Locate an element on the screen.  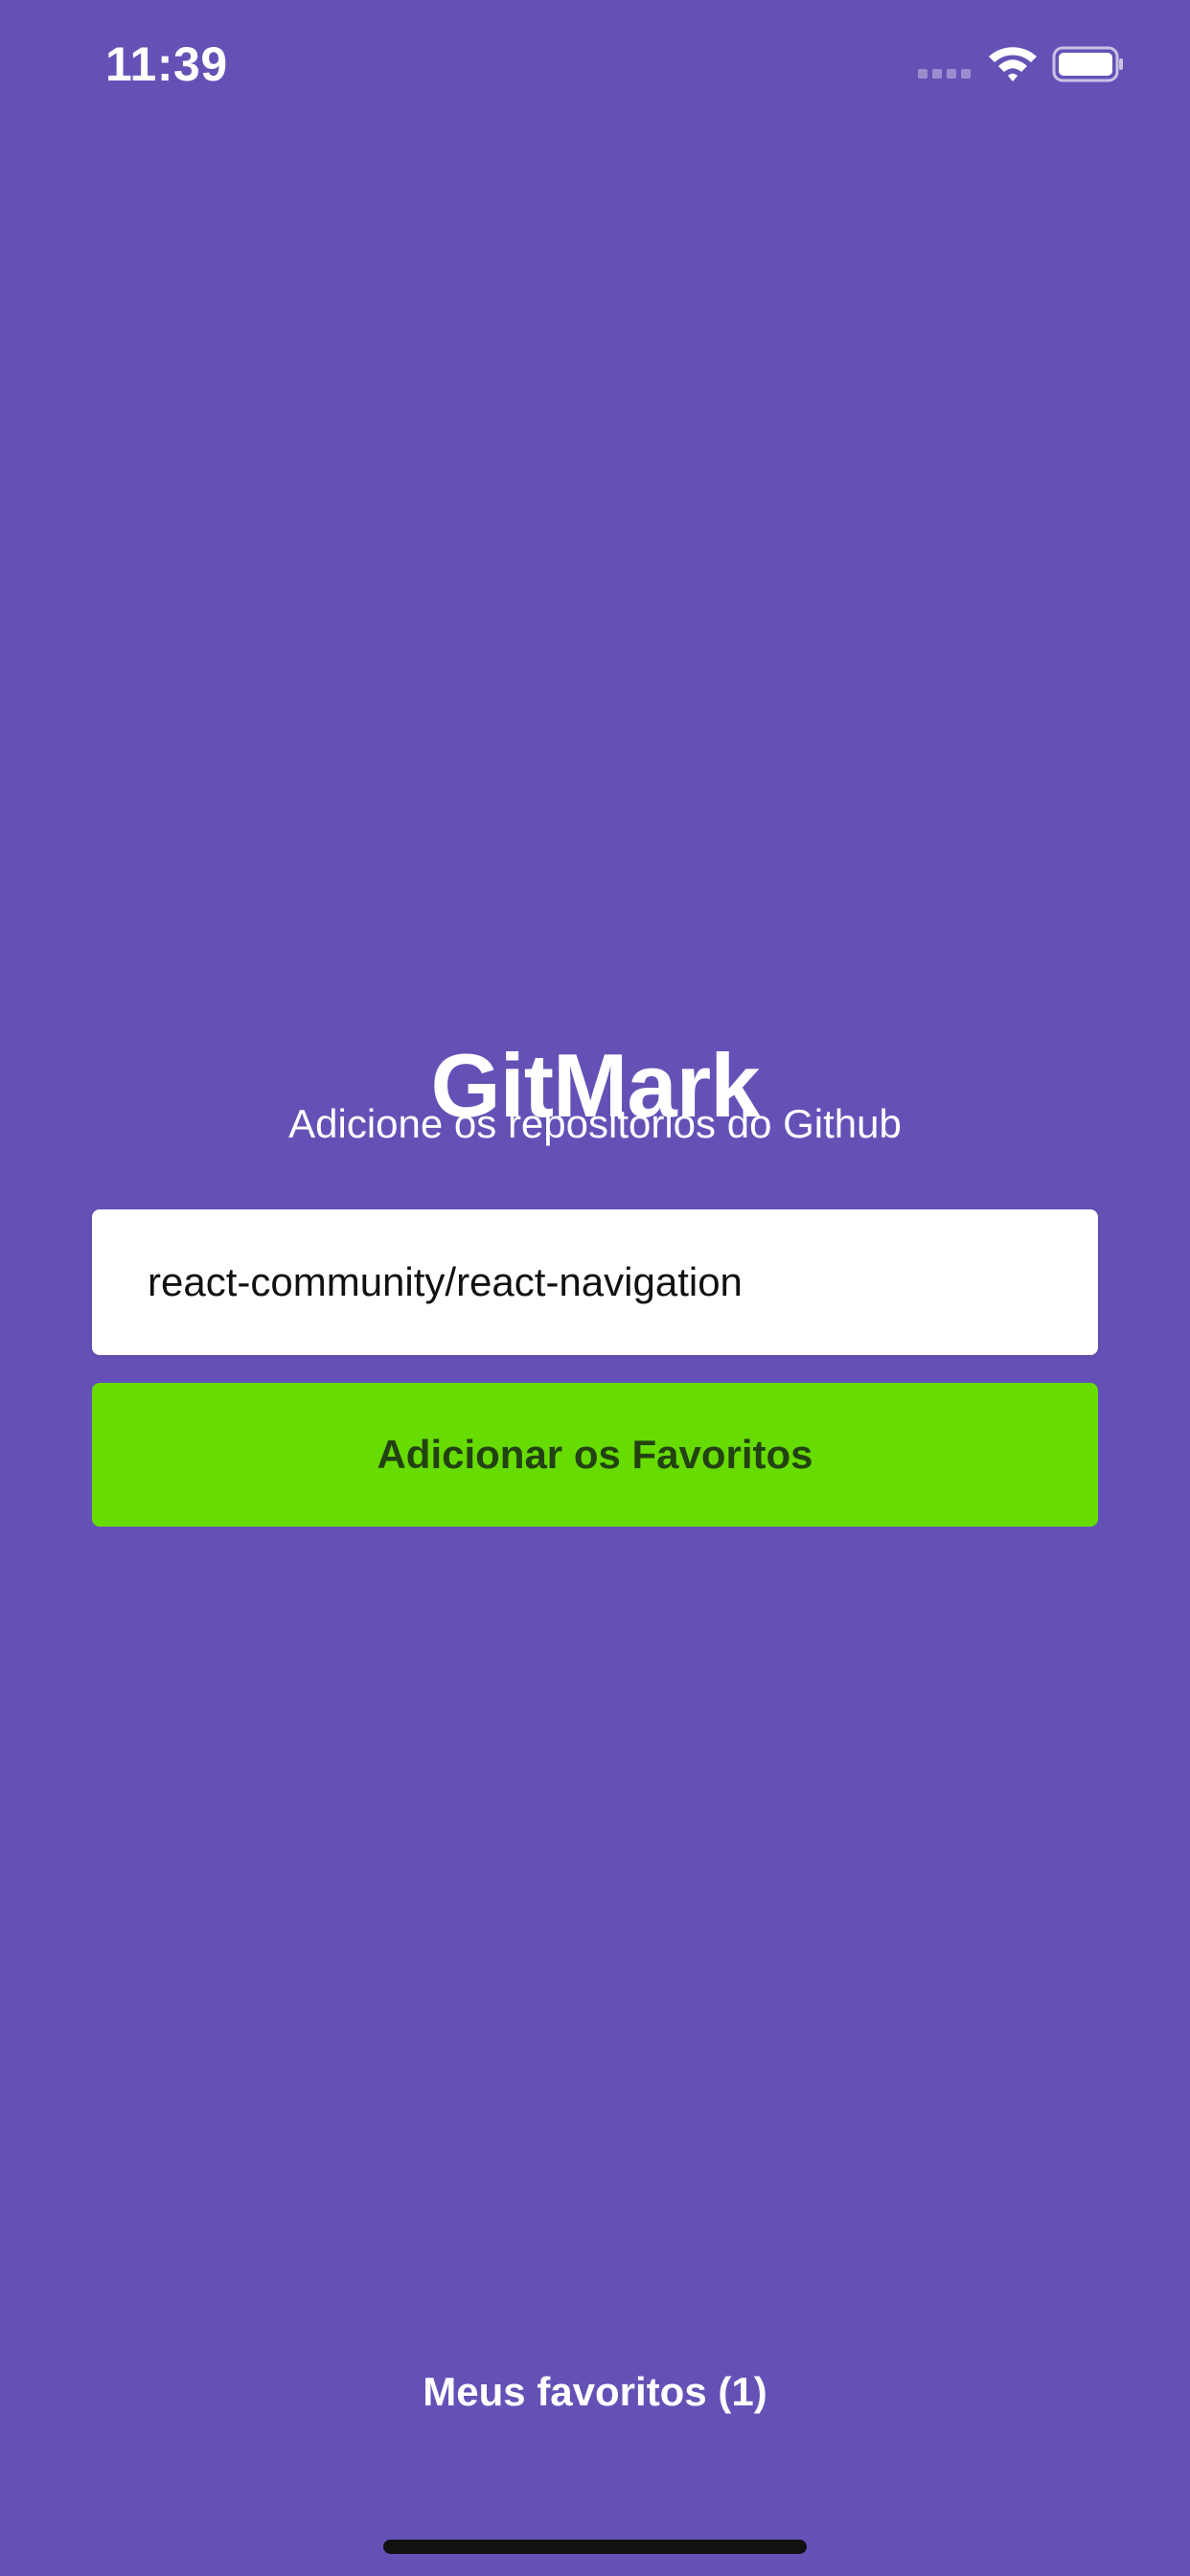
add-favorites-button: Adicionar os Favoritos is located at coordinates (595, 1455).